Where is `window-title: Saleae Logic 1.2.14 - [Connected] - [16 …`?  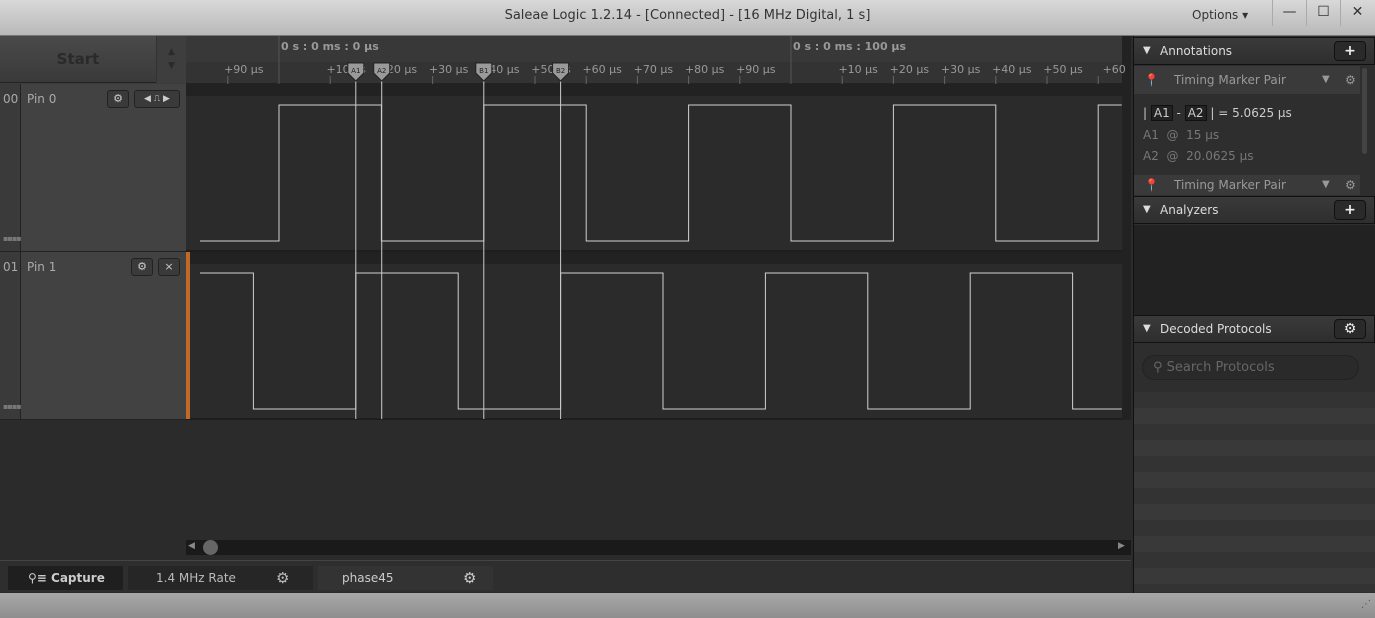 window-title: Saleae Logic 1.2.14 - [Connected] - [16 … is located at coordinates (687, 15).